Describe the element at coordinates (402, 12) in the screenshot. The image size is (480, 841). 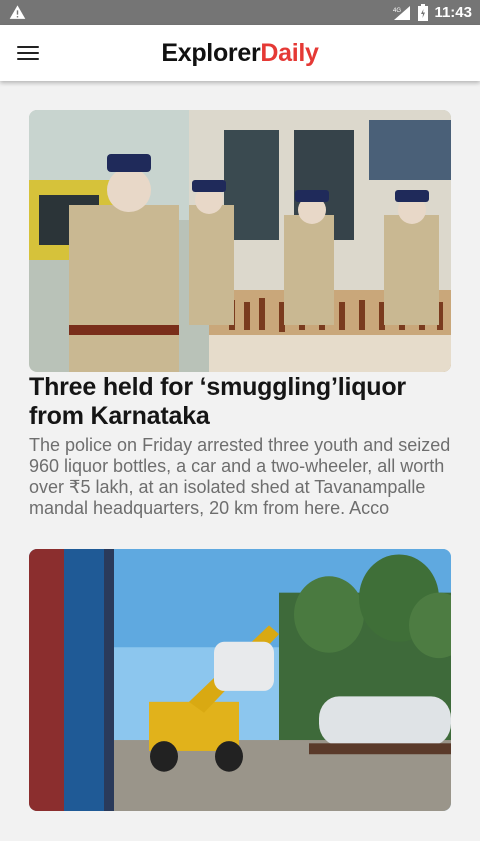
I see `signal-icon: 4G` at that location.